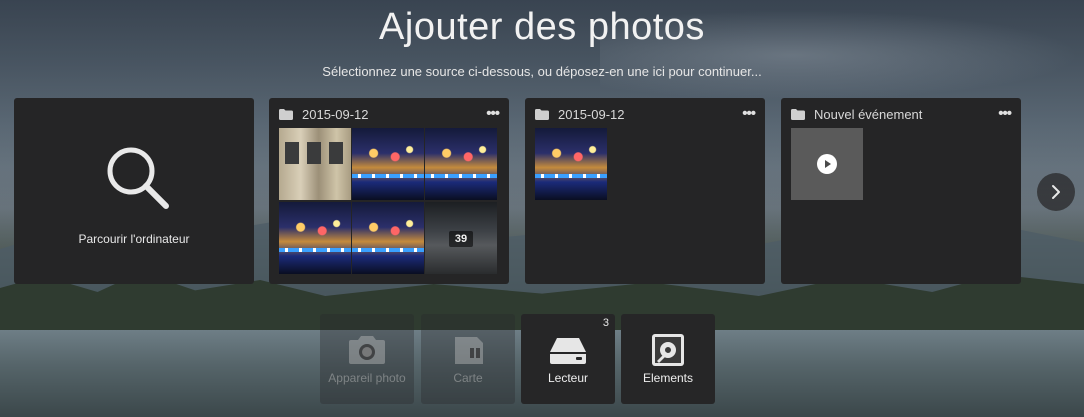  What do you see at coordinates (568, 378) in the screenshot?
I see `source-drive-label: Lecteur` at bounding box center [568, 378].